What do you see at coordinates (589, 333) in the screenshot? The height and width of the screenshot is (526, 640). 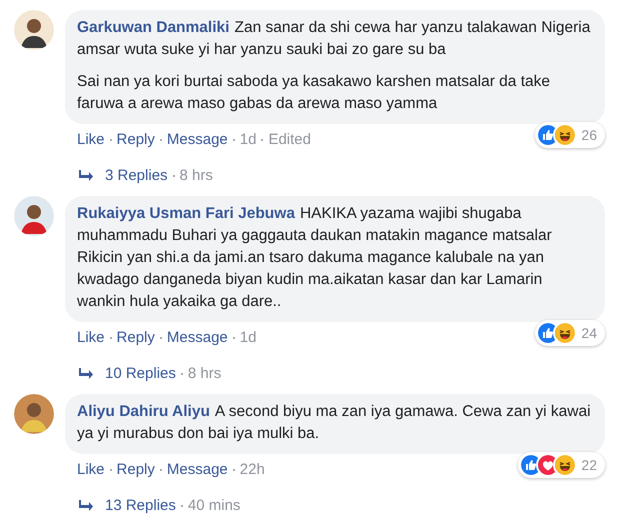 I see `reaction-count: 24` at bounding box center [589, 333].